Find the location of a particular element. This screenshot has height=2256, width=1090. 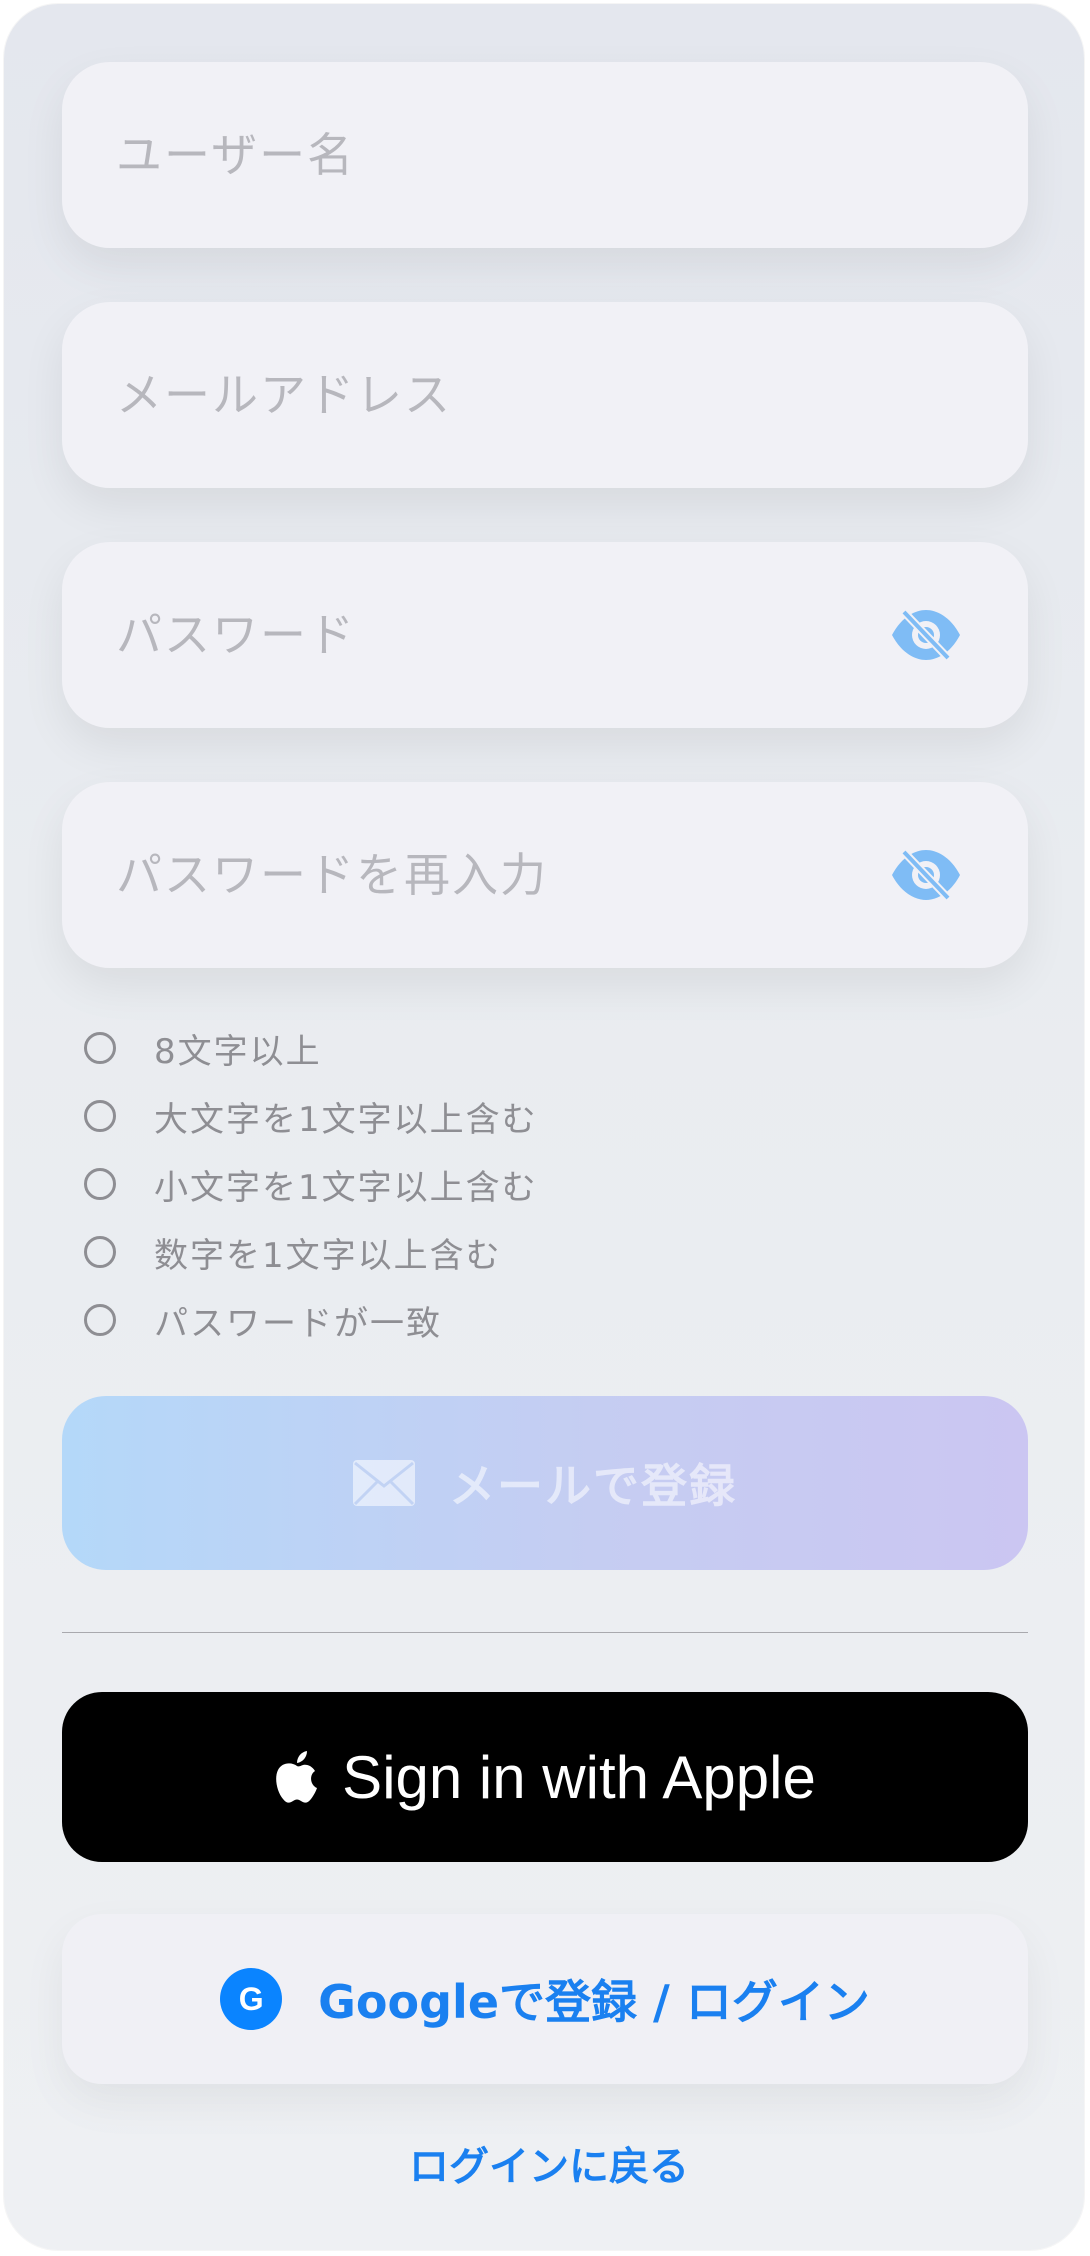

requirement-label: 小文字を1文字以上含む is located at coordinates (346, 1187).